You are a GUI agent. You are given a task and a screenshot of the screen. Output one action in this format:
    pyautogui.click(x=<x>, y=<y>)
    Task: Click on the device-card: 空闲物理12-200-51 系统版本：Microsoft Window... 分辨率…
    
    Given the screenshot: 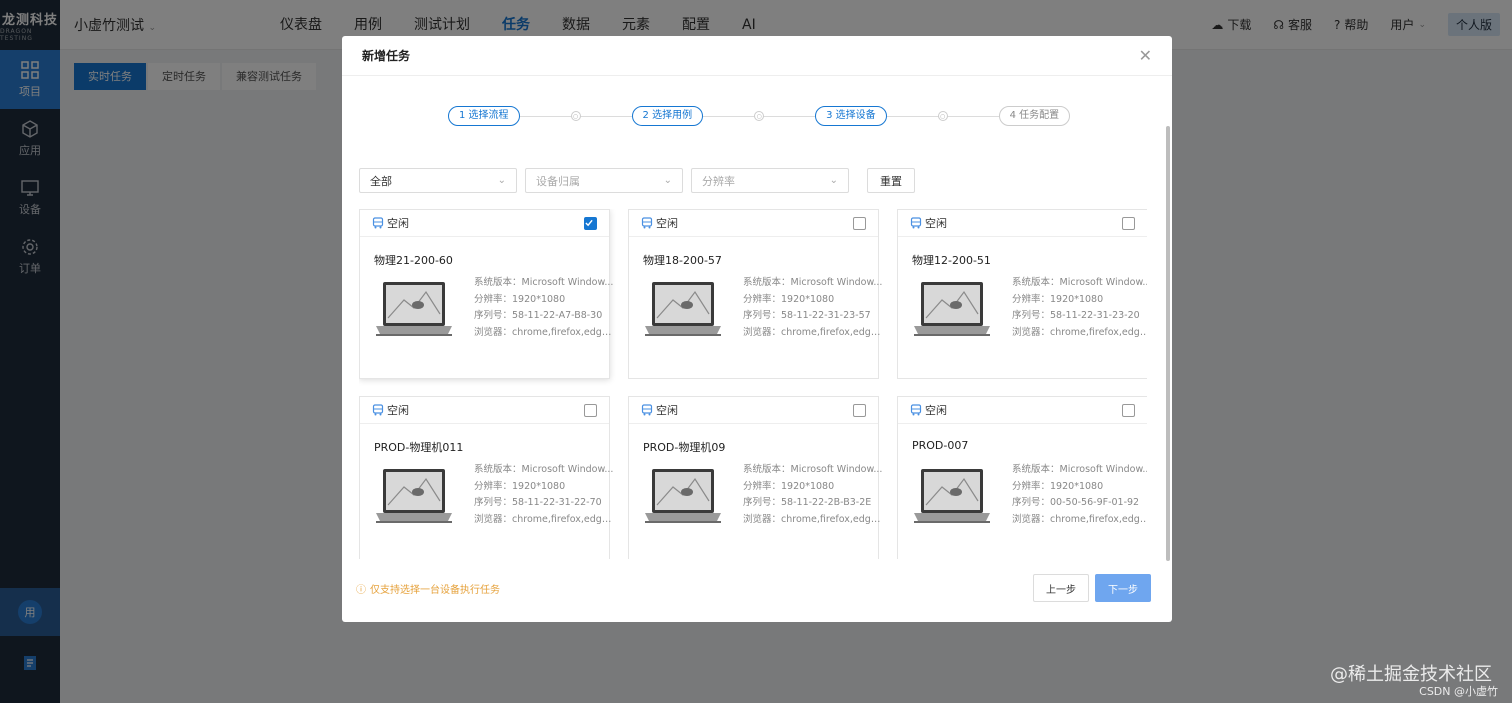 What is the action you would take?
    pyautogui.click(x=1022, y=294)
    